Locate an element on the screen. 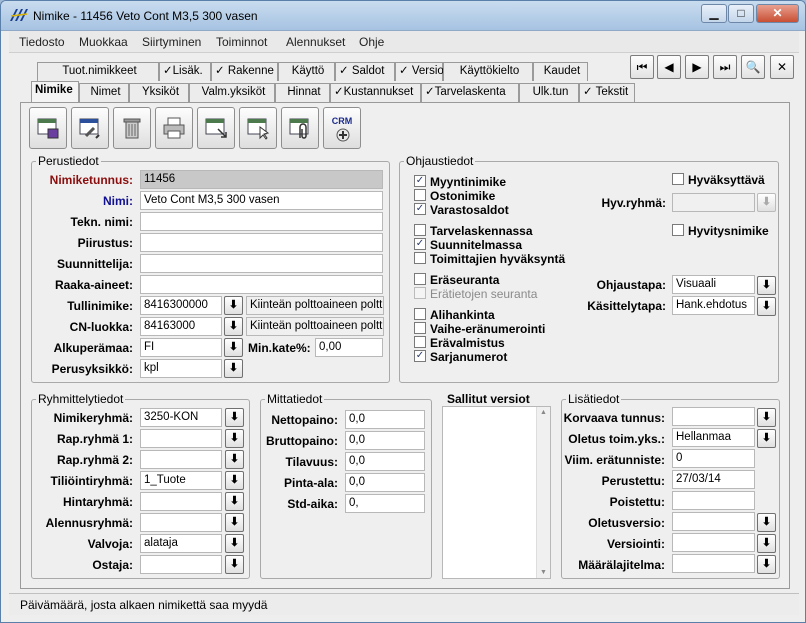 This screenshot has height=623, width=806. alkuperamaa-dropdown: ⬇ is located at coordinates (233, 347).